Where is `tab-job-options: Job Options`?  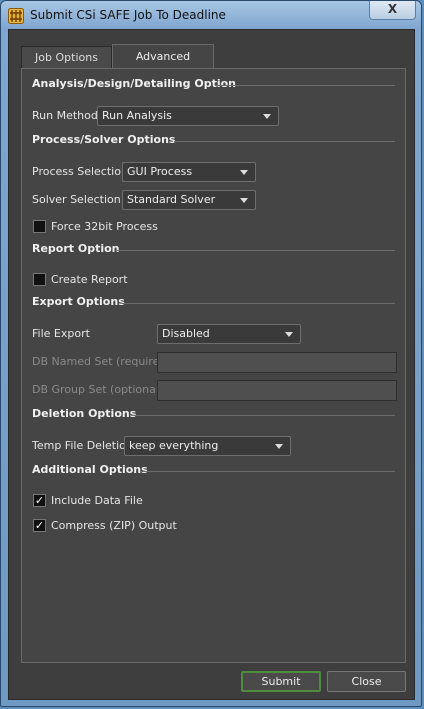 tab-job-options: Job Options is located at coordinates (66, 57).